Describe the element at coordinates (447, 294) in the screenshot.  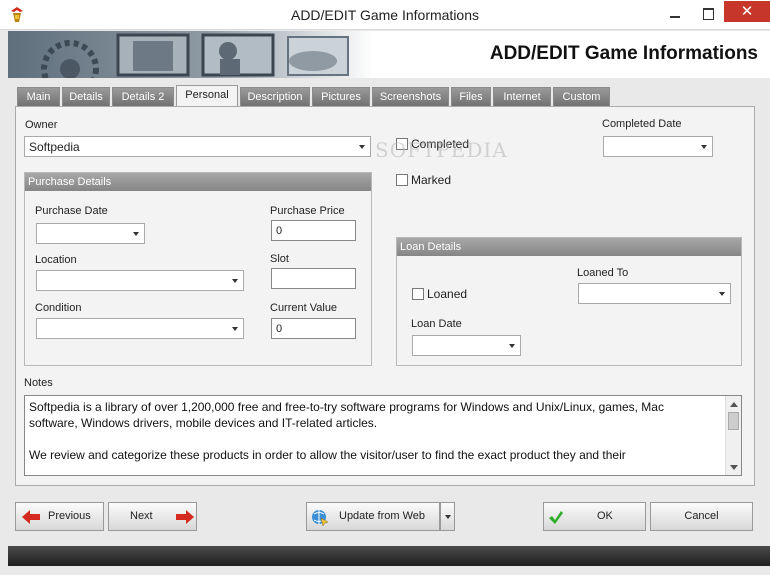
I see `loaned-label: Loaned` at that location.